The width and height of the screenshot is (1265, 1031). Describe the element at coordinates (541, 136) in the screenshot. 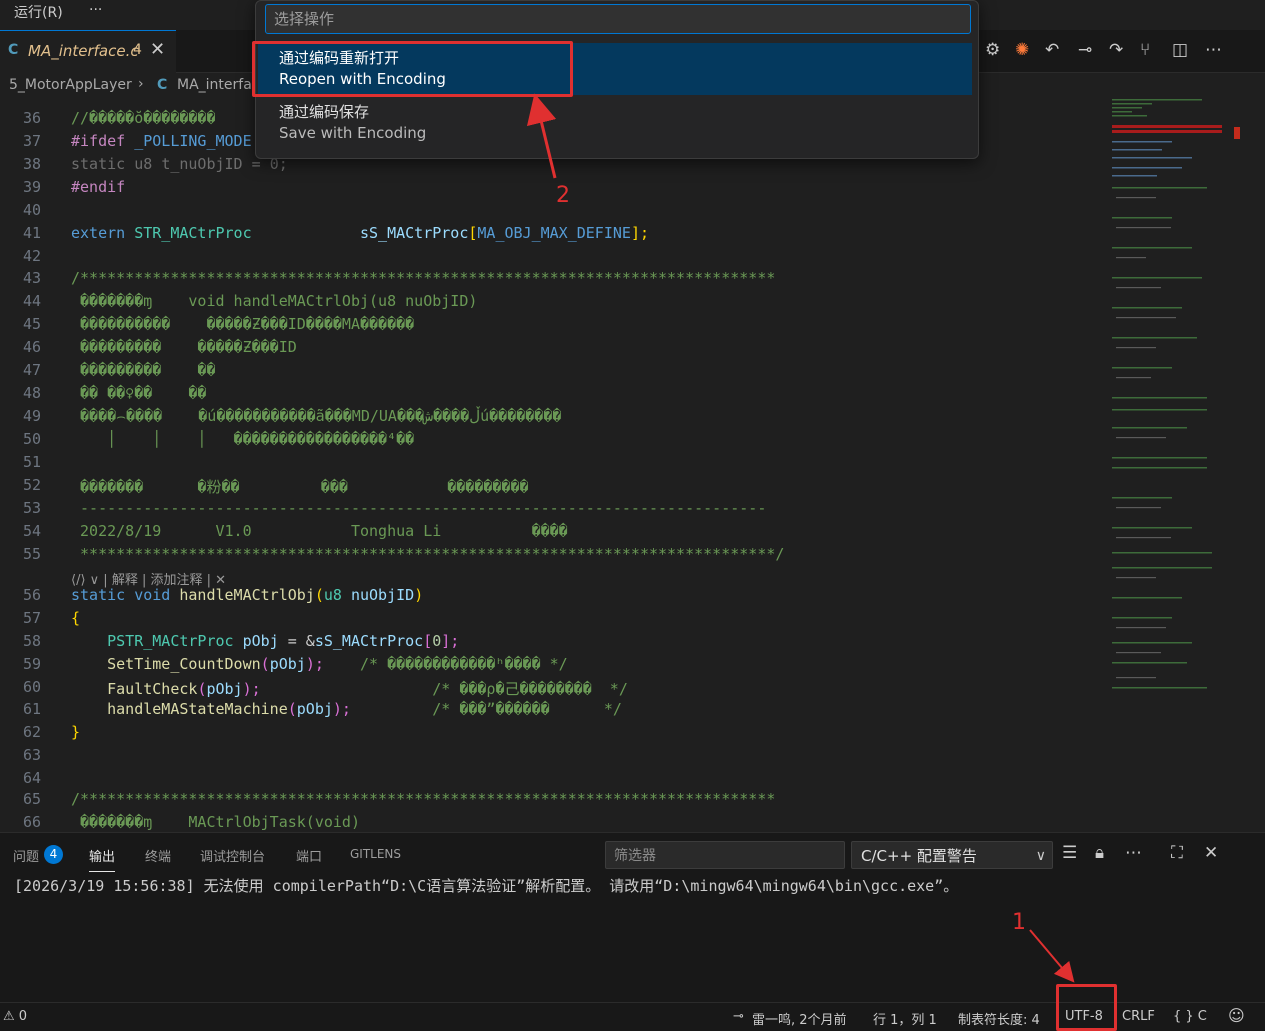

I see `arrow-to-reopen-option` at that location.